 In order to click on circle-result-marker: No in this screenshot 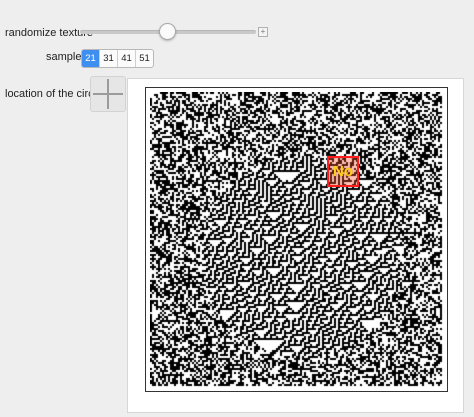, I will do `click(343, 171)`.